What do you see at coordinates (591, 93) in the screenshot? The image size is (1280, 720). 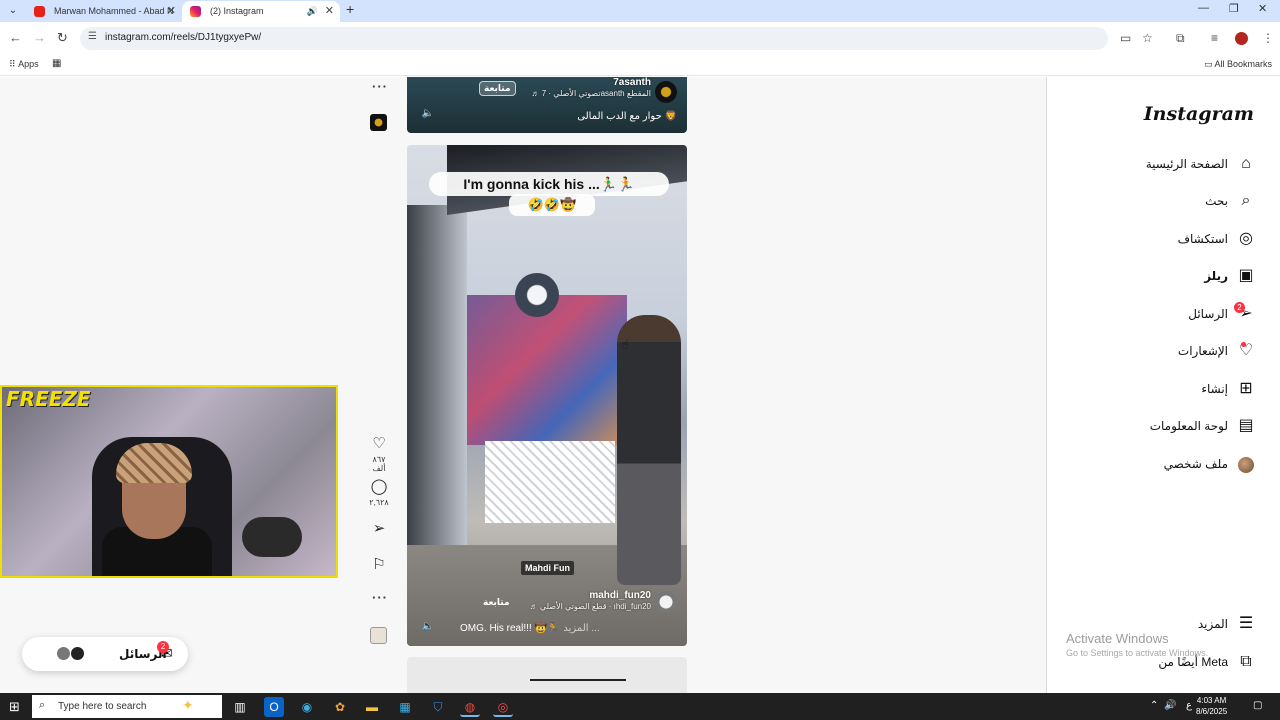 I see `reel-audio: ♬ تصوتي الأصلي · 7asanth المقطع` at bounding box center [591, 93].